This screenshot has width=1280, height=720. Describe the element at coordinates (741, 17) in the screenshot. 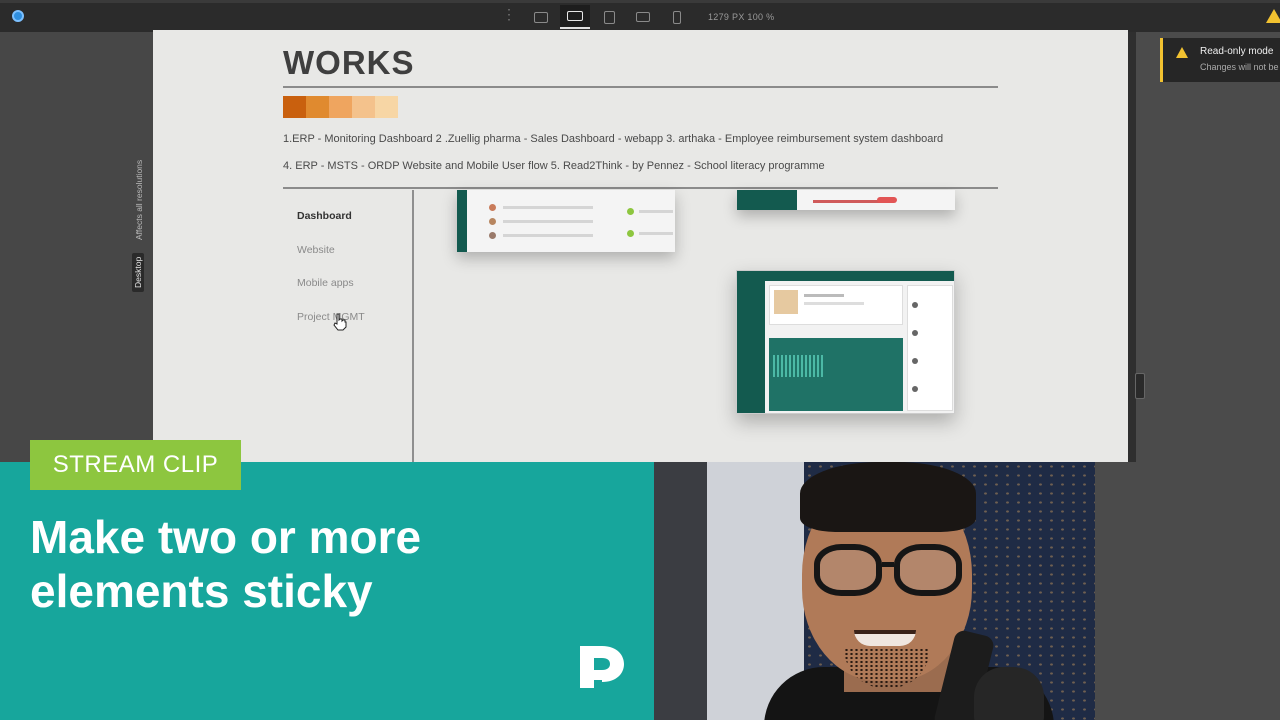

I see `canvas-size-readout: 1279 PX 100 %` at that location.